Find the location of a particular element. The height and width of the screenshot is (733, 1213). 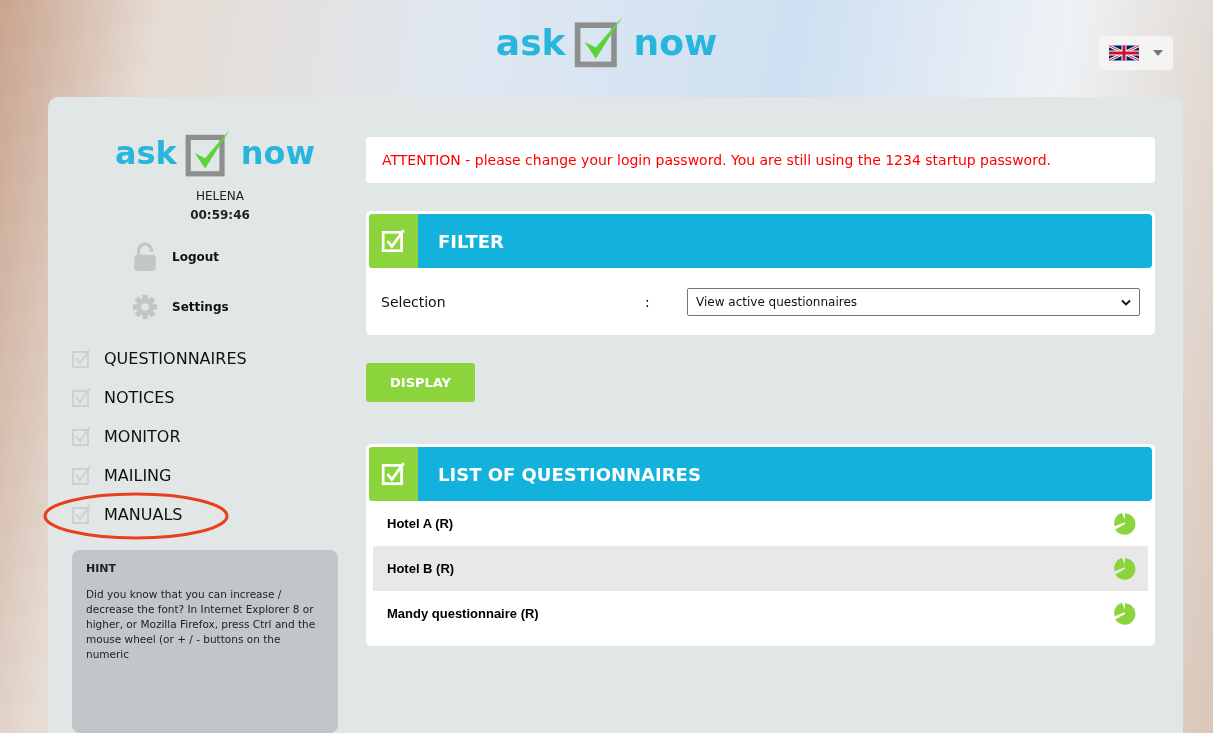

logout-link: Logout is located at coordinates (175, 257).